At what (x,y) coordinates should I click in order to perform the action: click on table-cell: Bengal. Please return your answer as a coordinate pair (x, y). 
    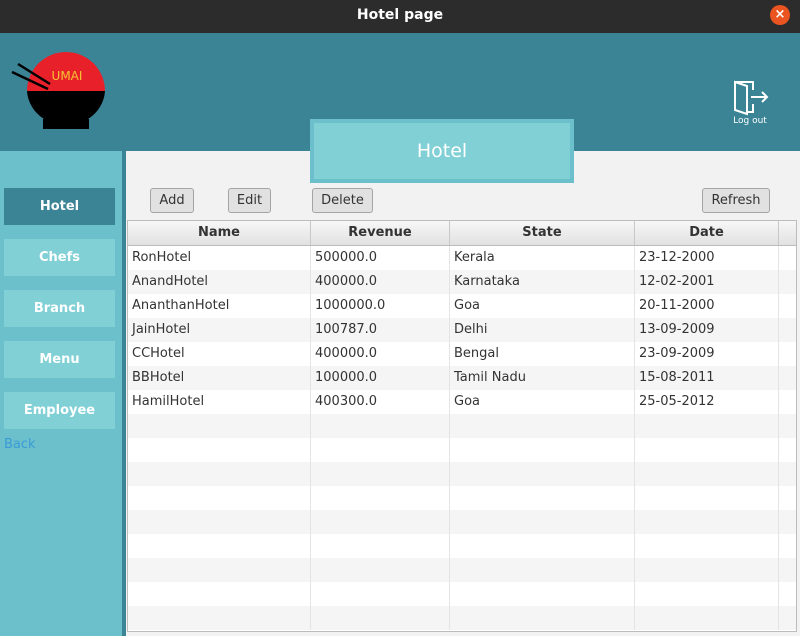
    Looking at the image, I should click on (542, 354).